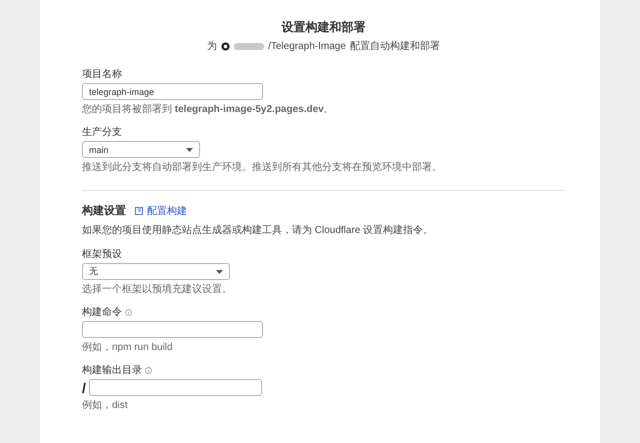 This screenshot has height=443, width=640. Describe the element at coordinates (84, 388) in the screenshot. I see `path-prefix: /` at that location.